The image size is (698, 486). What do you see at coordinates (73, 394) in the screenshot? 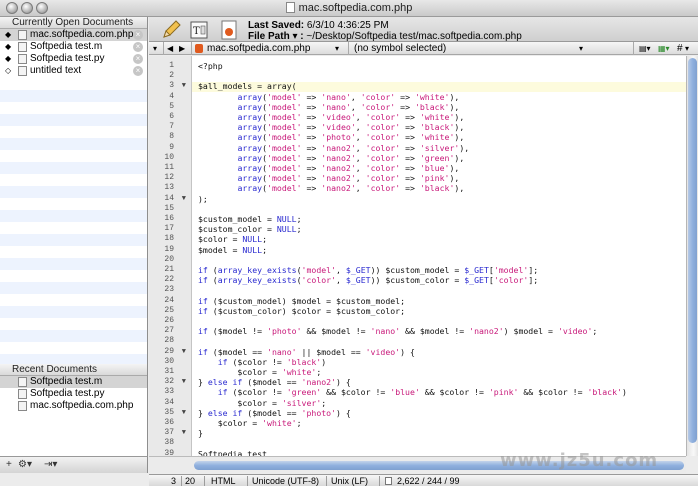
I see `recent-document-row: Softpedia test.py` at bounding box center [73, 394].